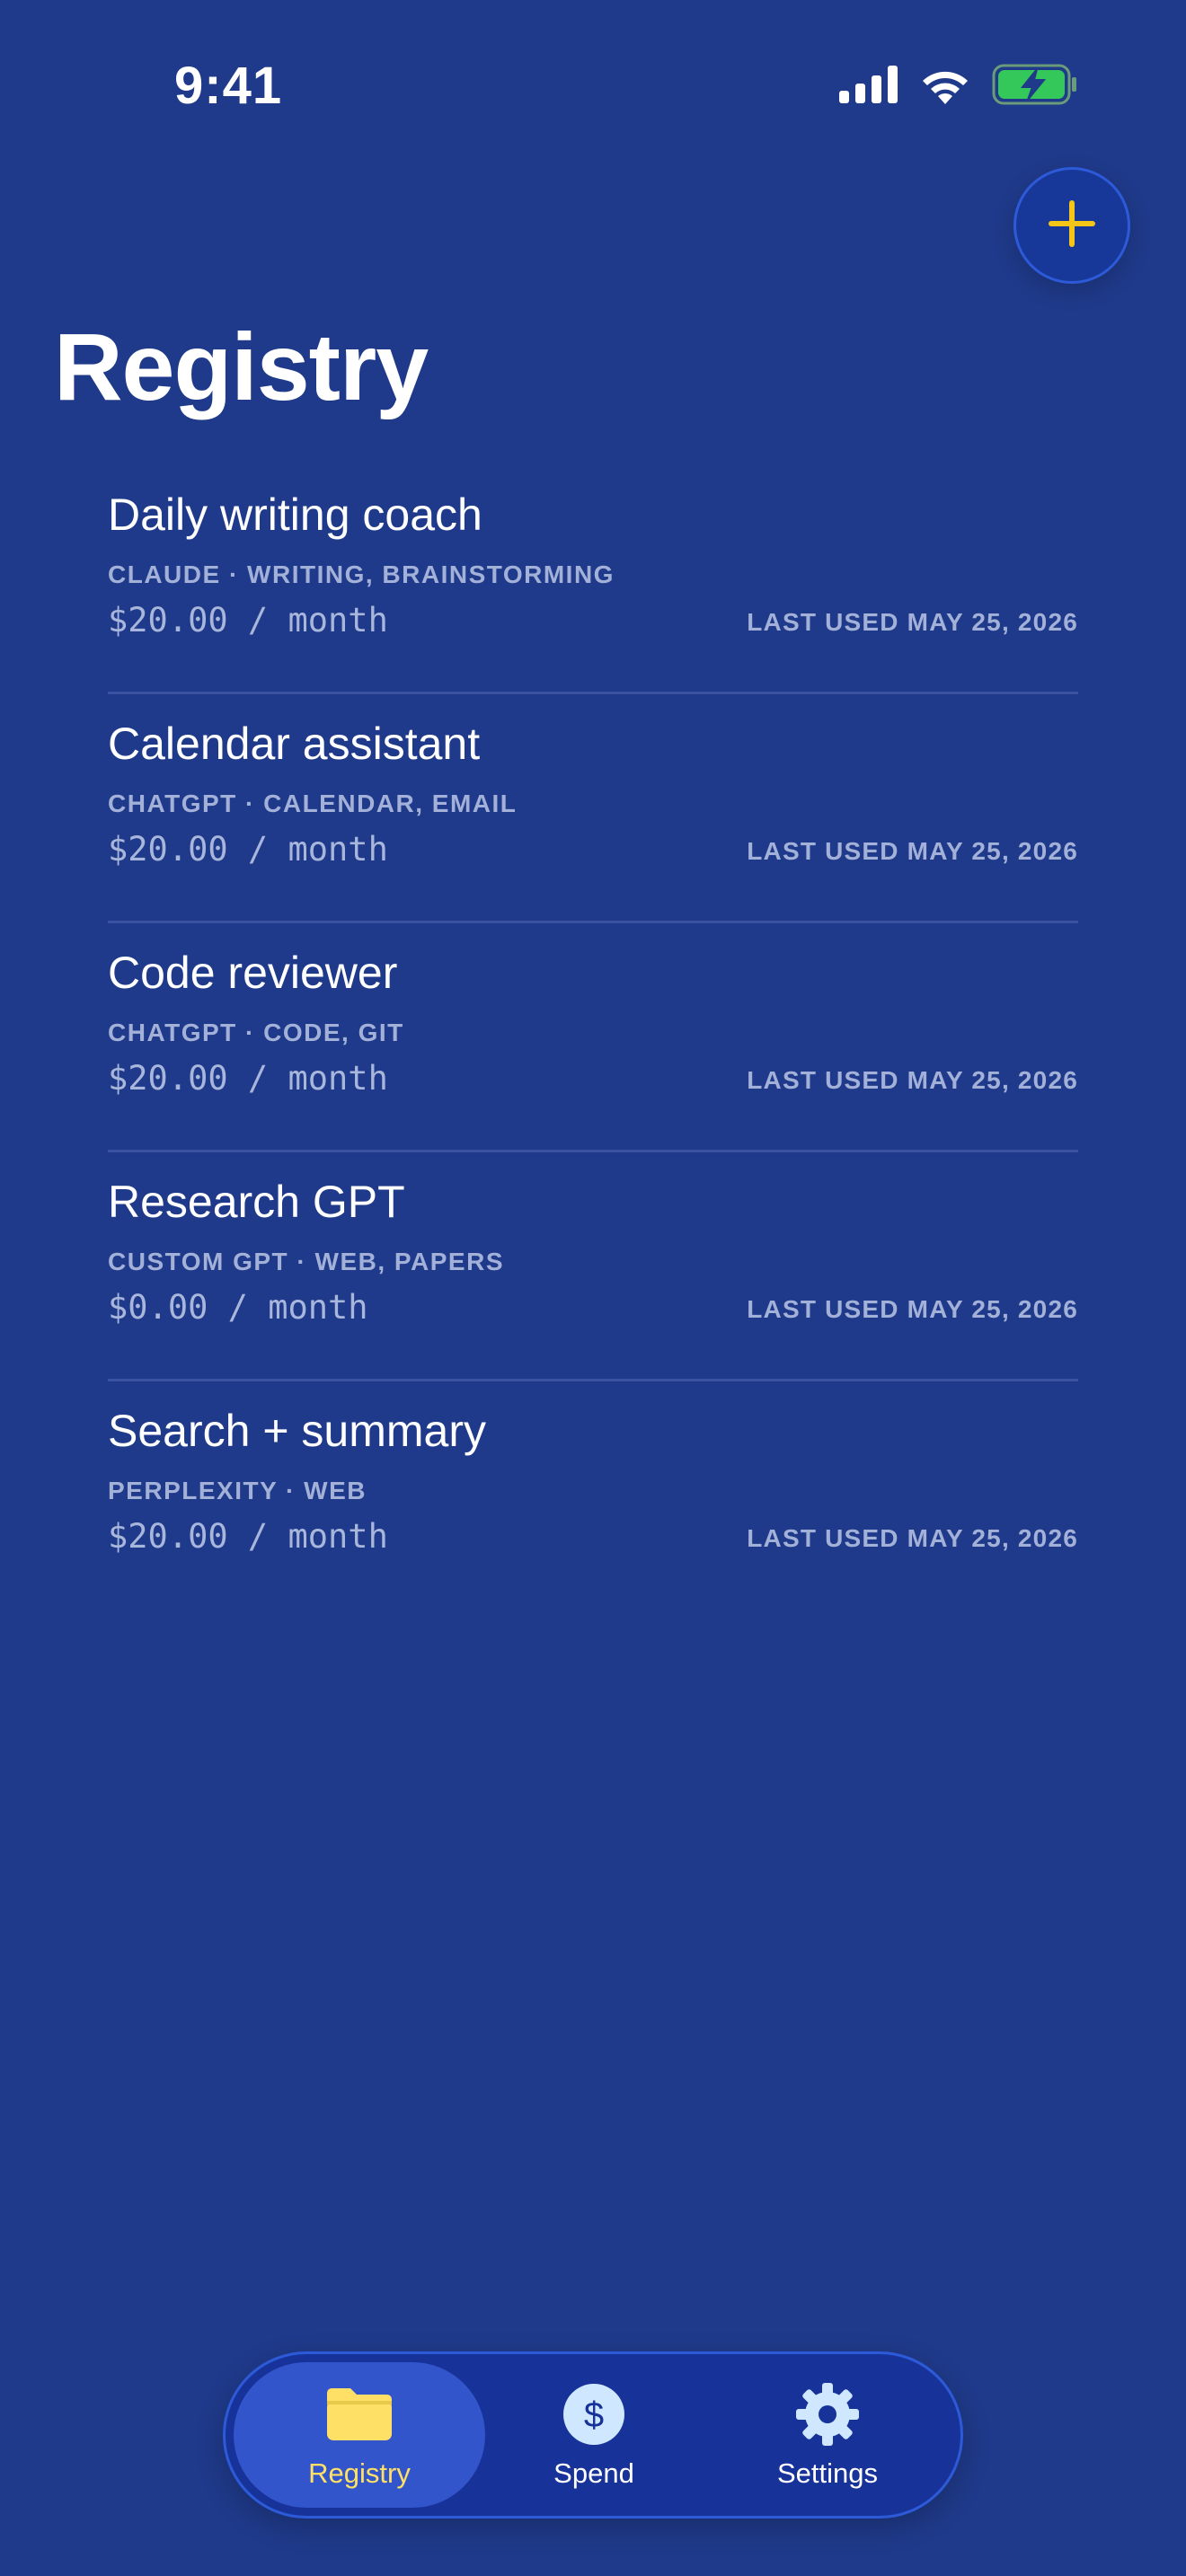 Image resolution: width=1186 pixels, height=2576 pixels. I want to click on item-name: Daily writing coach, so click(295, 515).